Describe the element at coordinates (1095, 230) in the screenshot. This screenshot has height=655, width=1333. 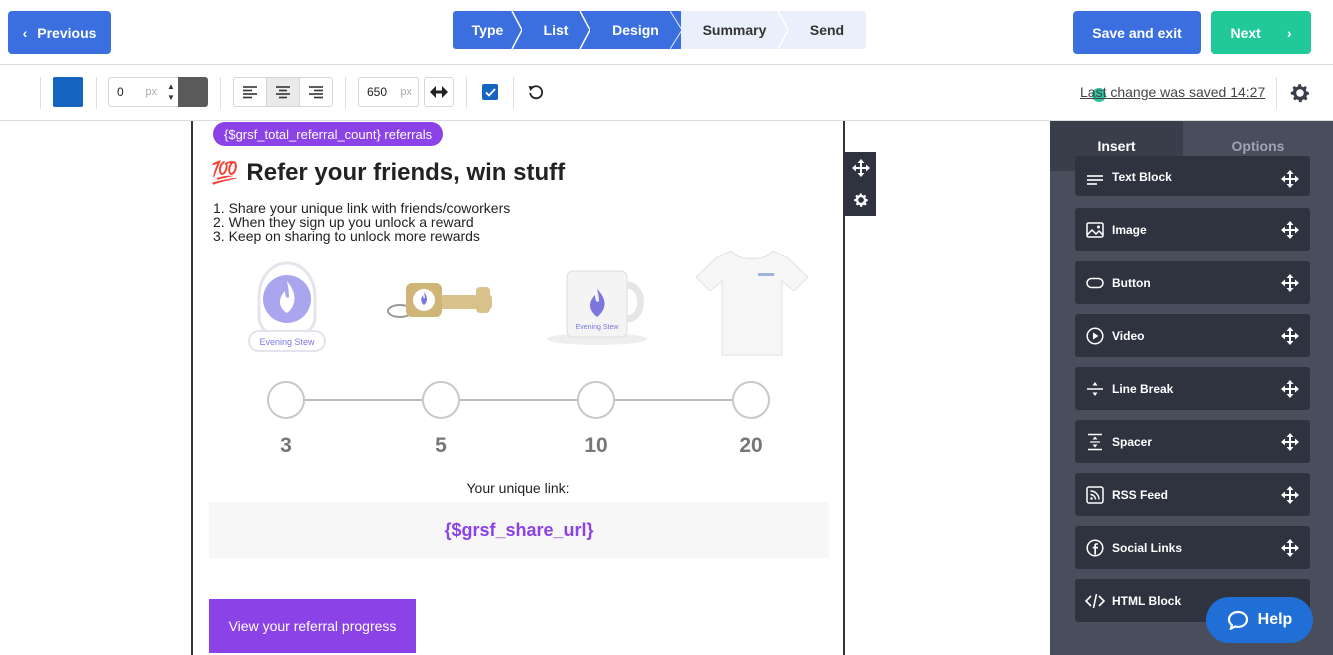
I see `image-icon` at that location.